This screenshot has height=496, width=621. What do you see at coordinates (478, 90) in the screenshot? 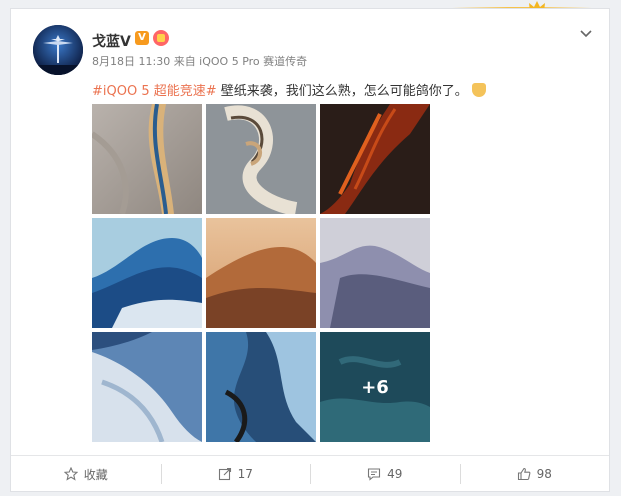
I see `pray-emoji-icon` at bounding box center [478, 90].